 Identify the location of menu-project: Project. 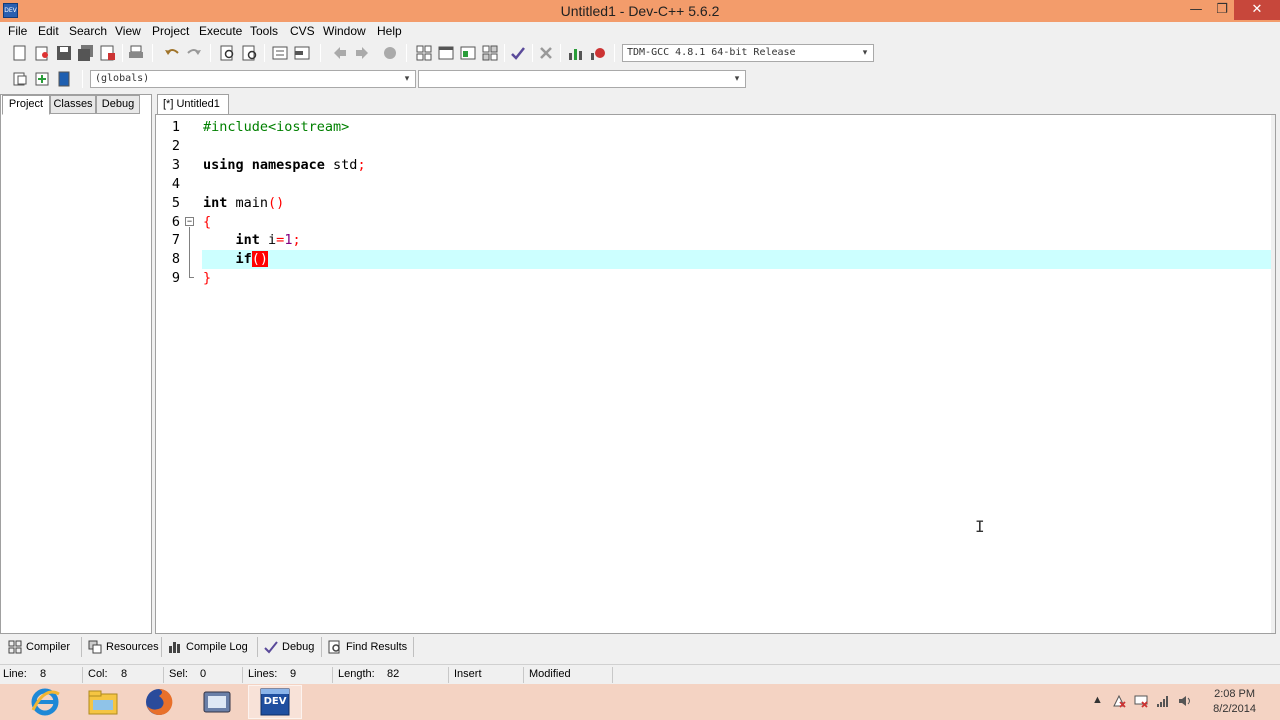
(170, 31).